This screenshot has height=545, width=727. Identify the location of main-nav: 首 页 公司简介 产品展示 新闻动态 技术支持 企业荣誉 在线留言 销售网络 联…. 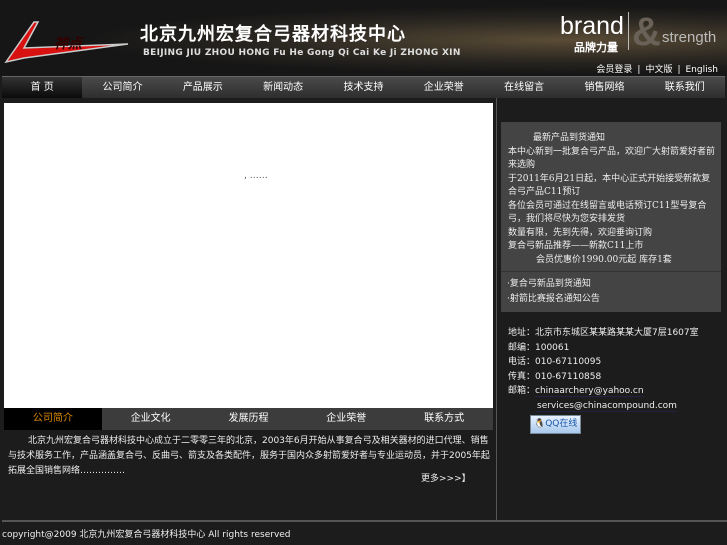
(363, 87).